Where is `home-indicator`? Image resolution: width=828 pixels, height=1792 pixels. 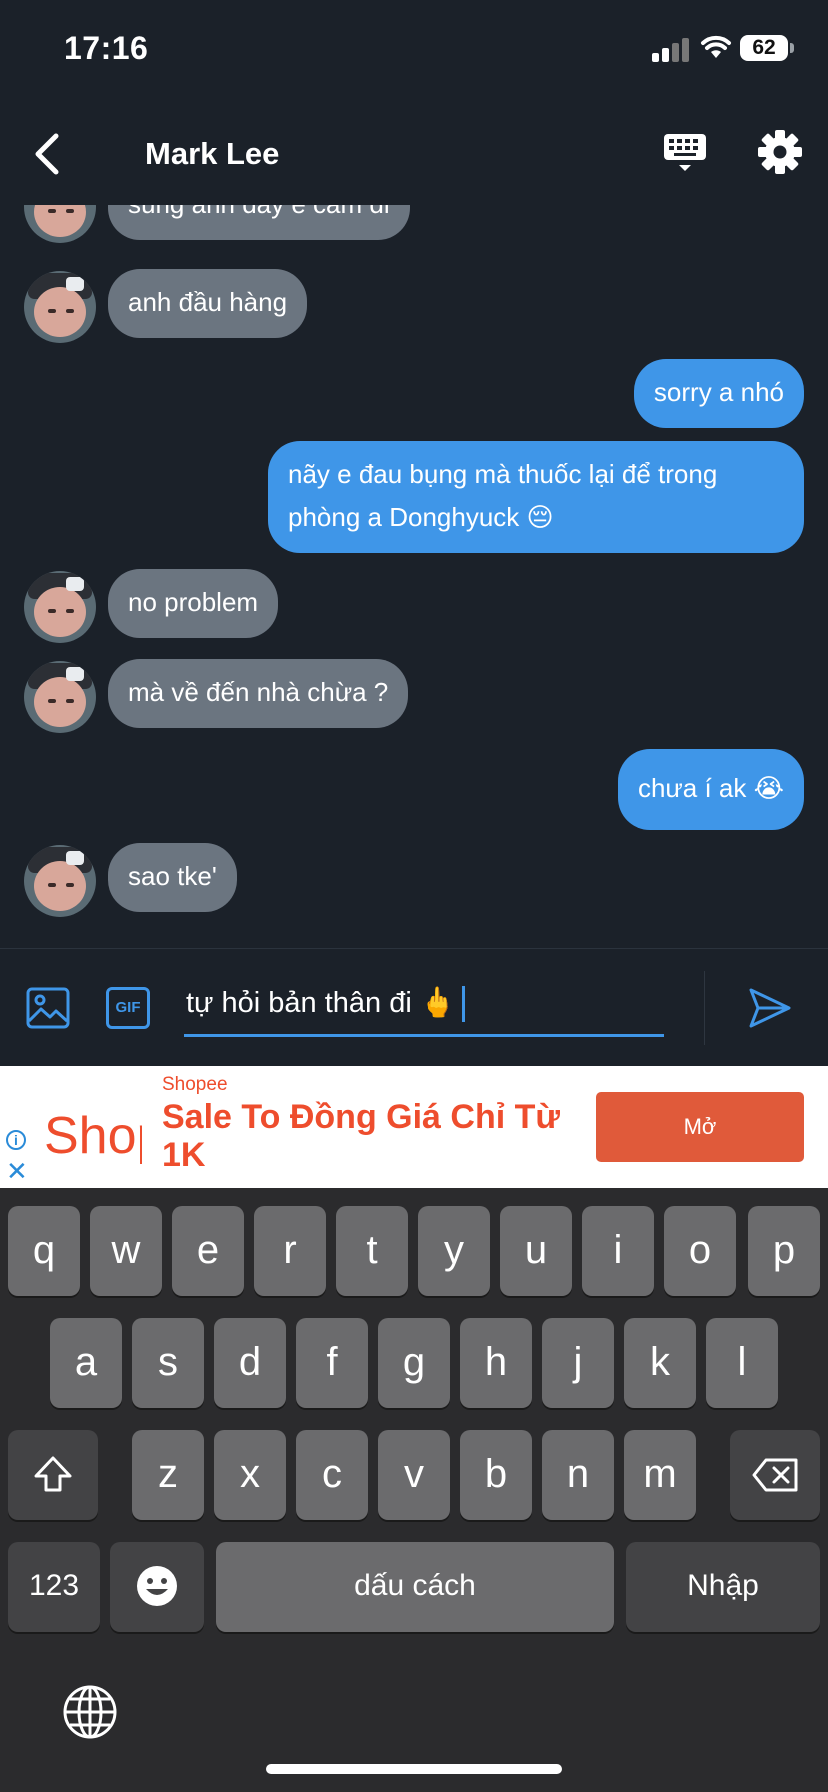 home-indicator is located at coordinates (414, 1769).